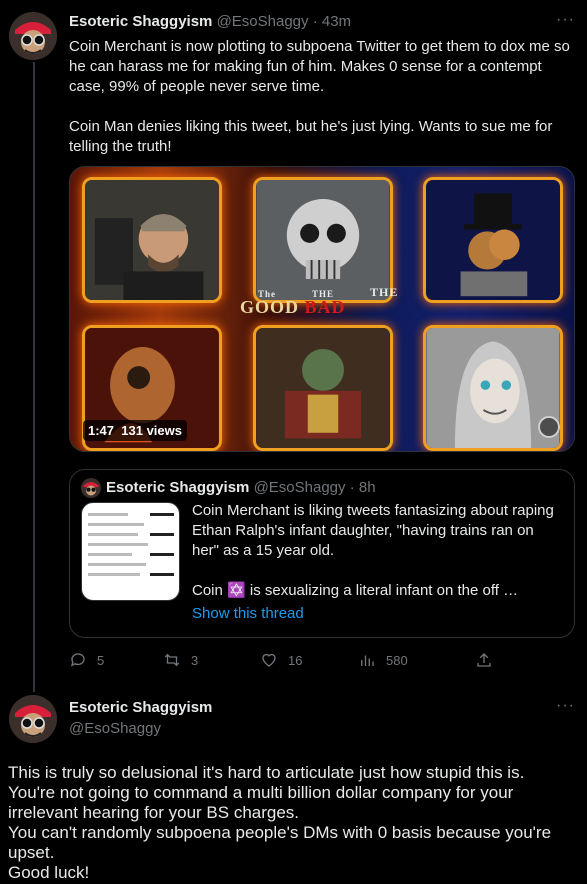  I want to click on tweet-header: Esoteric Shaggyism @EsoShaggy · 43m, so click(210, 21).